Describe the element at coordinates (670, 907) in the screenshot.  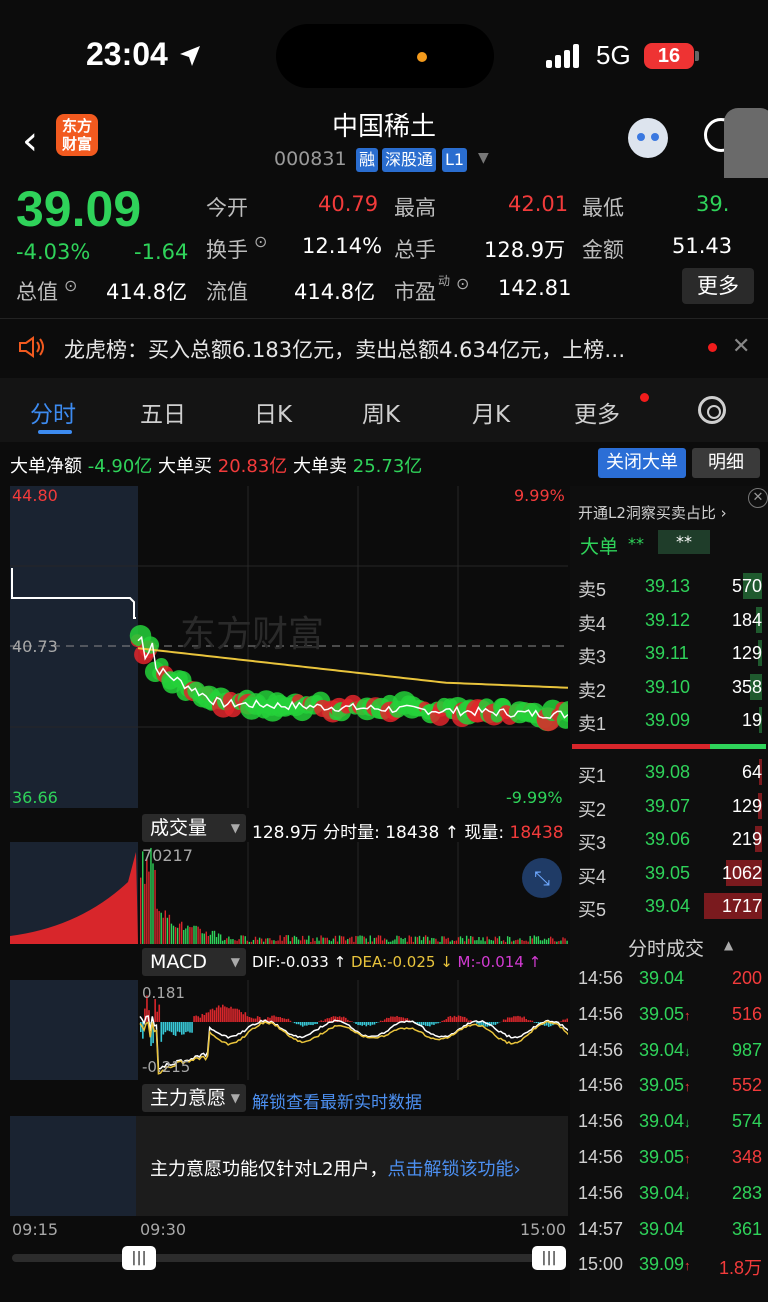
I see `bid-level-5: 买5 39.04 1717` at that location.